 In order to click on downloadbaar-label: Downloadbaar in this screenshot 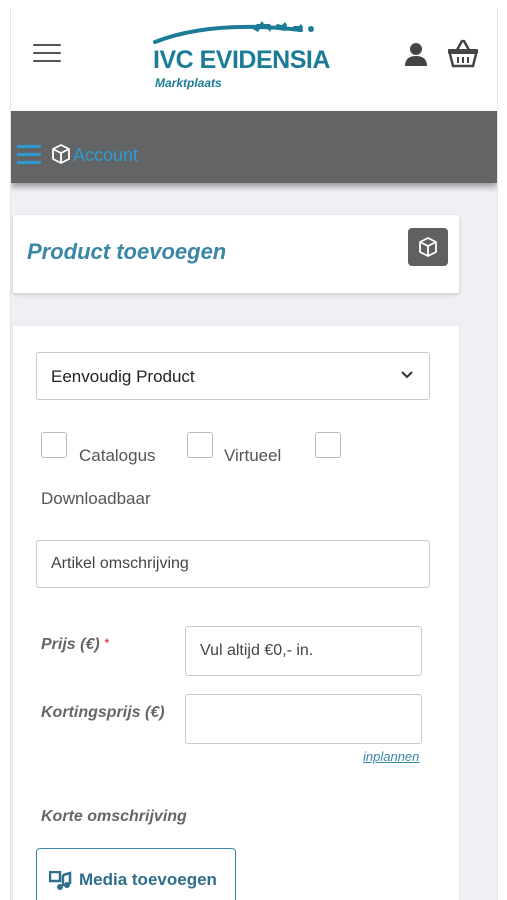, I will do `click(96, 498)`.